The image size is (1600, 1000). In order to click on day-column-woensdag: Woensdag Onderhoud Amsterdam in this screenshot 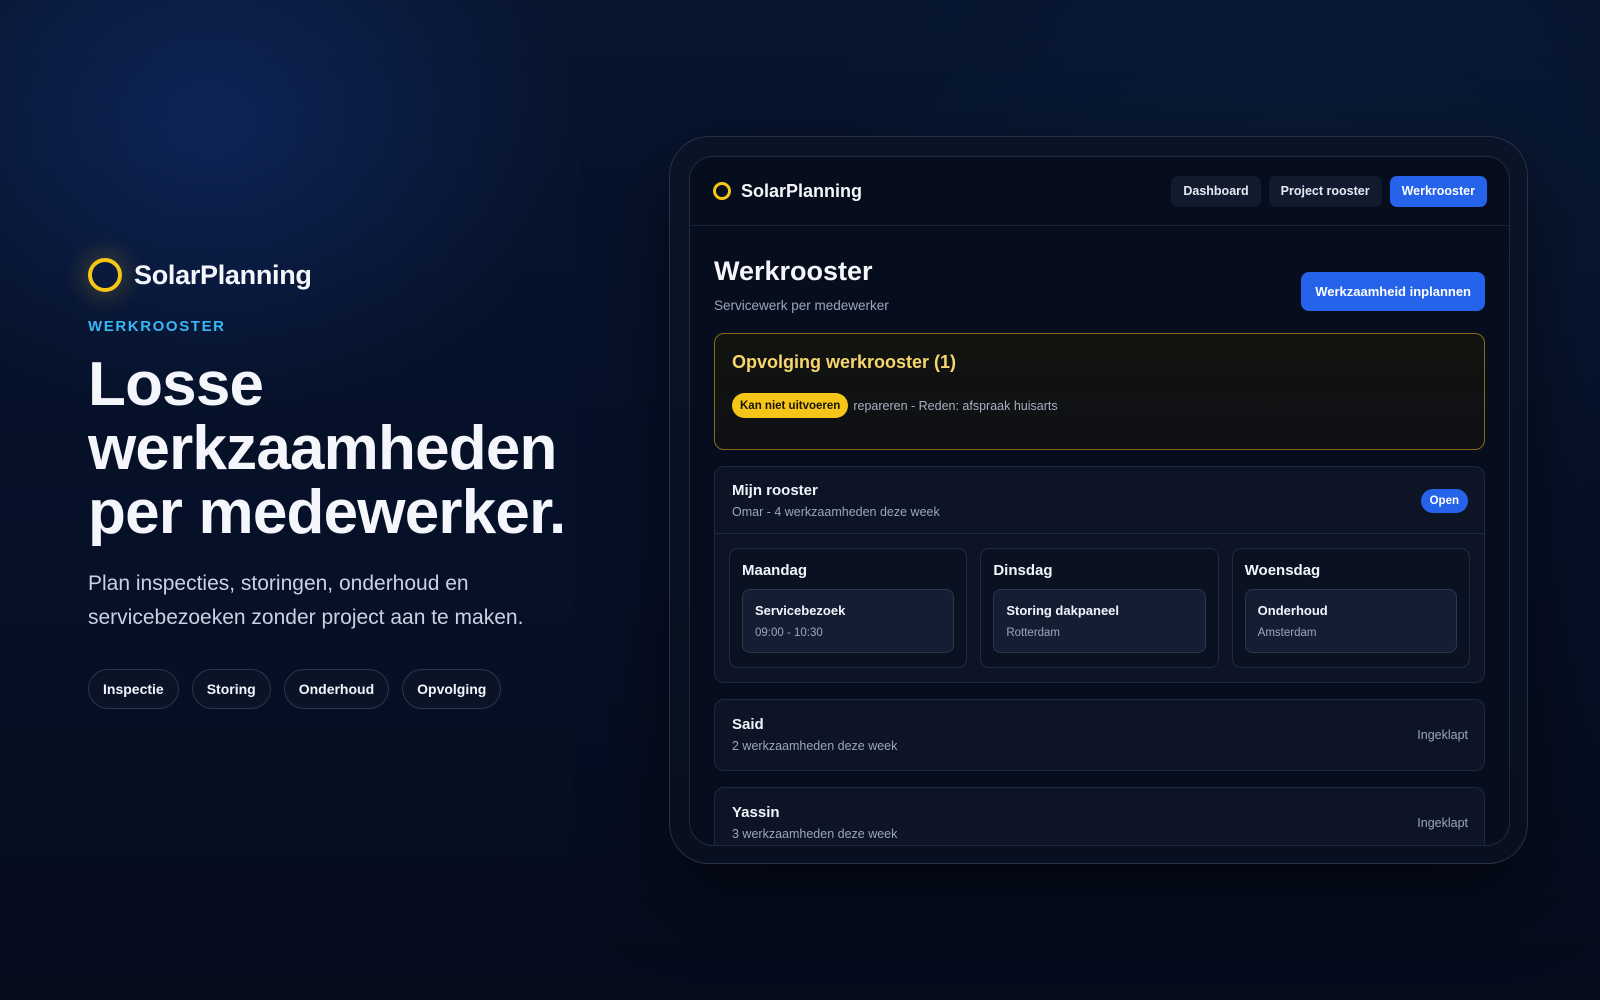, I will do `click(1350, 608)`.